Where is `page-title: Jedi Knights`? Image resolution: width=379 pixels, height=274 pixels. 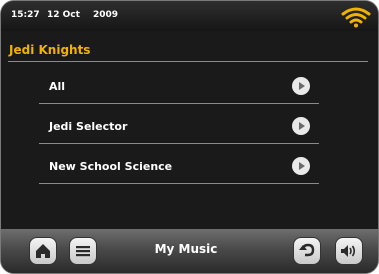 page-title: Jedi Knights is located at coordinates (50, 50).